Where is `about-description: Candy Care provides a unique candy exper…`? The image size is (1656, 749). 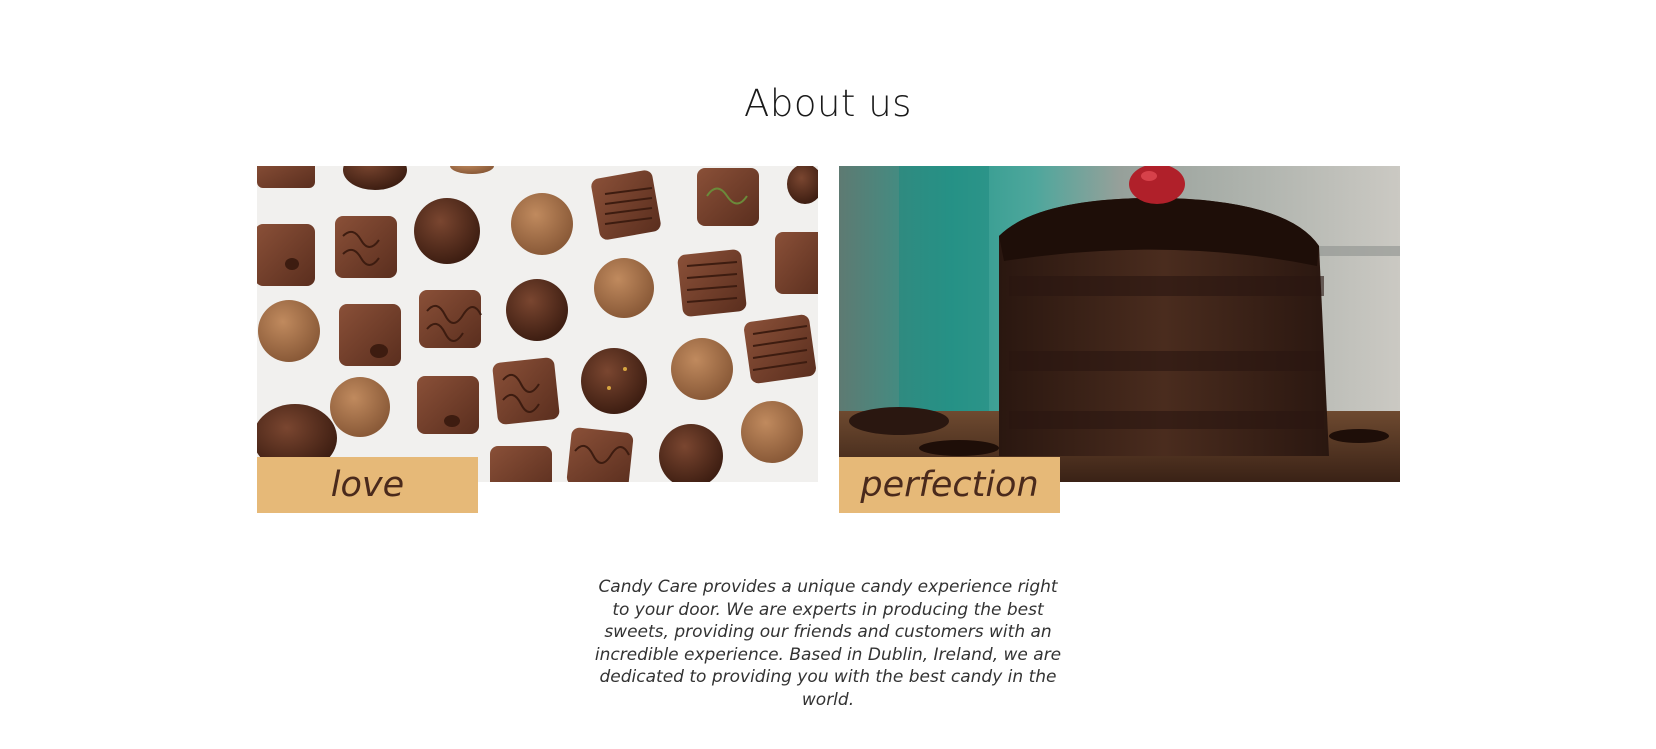
about-description: Candy Care provides a unique candy exper… is located at coordinates (828, 643).